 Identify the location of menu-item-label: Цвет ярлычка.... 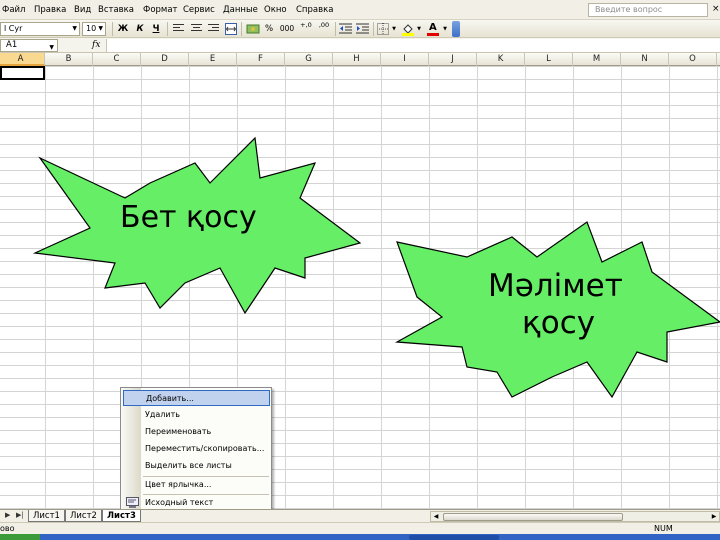
(178, 484).